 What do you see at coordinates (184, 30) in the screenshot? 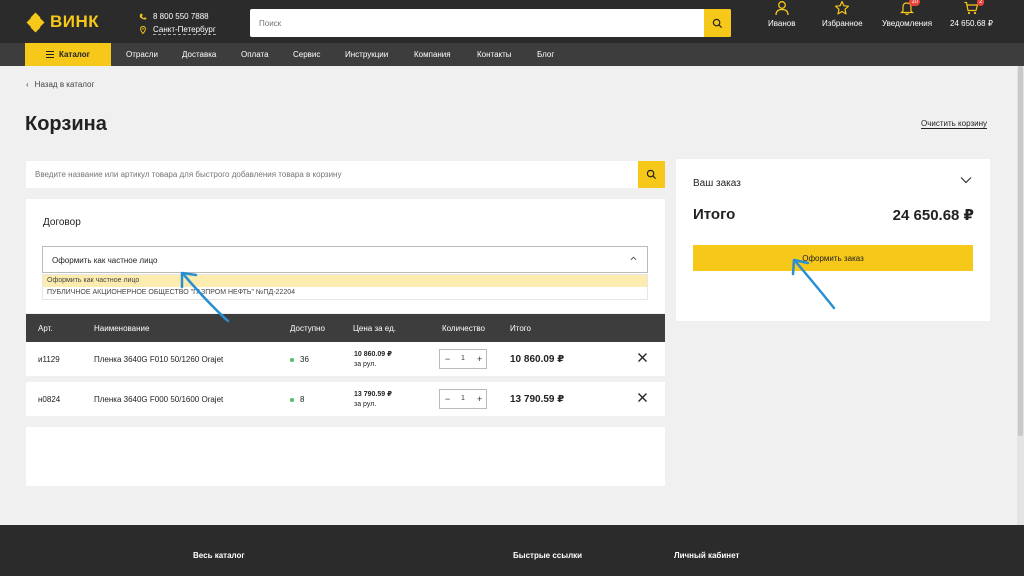
I see `city-selector: Санкт-Петербург` at bounding box center [184, 30].